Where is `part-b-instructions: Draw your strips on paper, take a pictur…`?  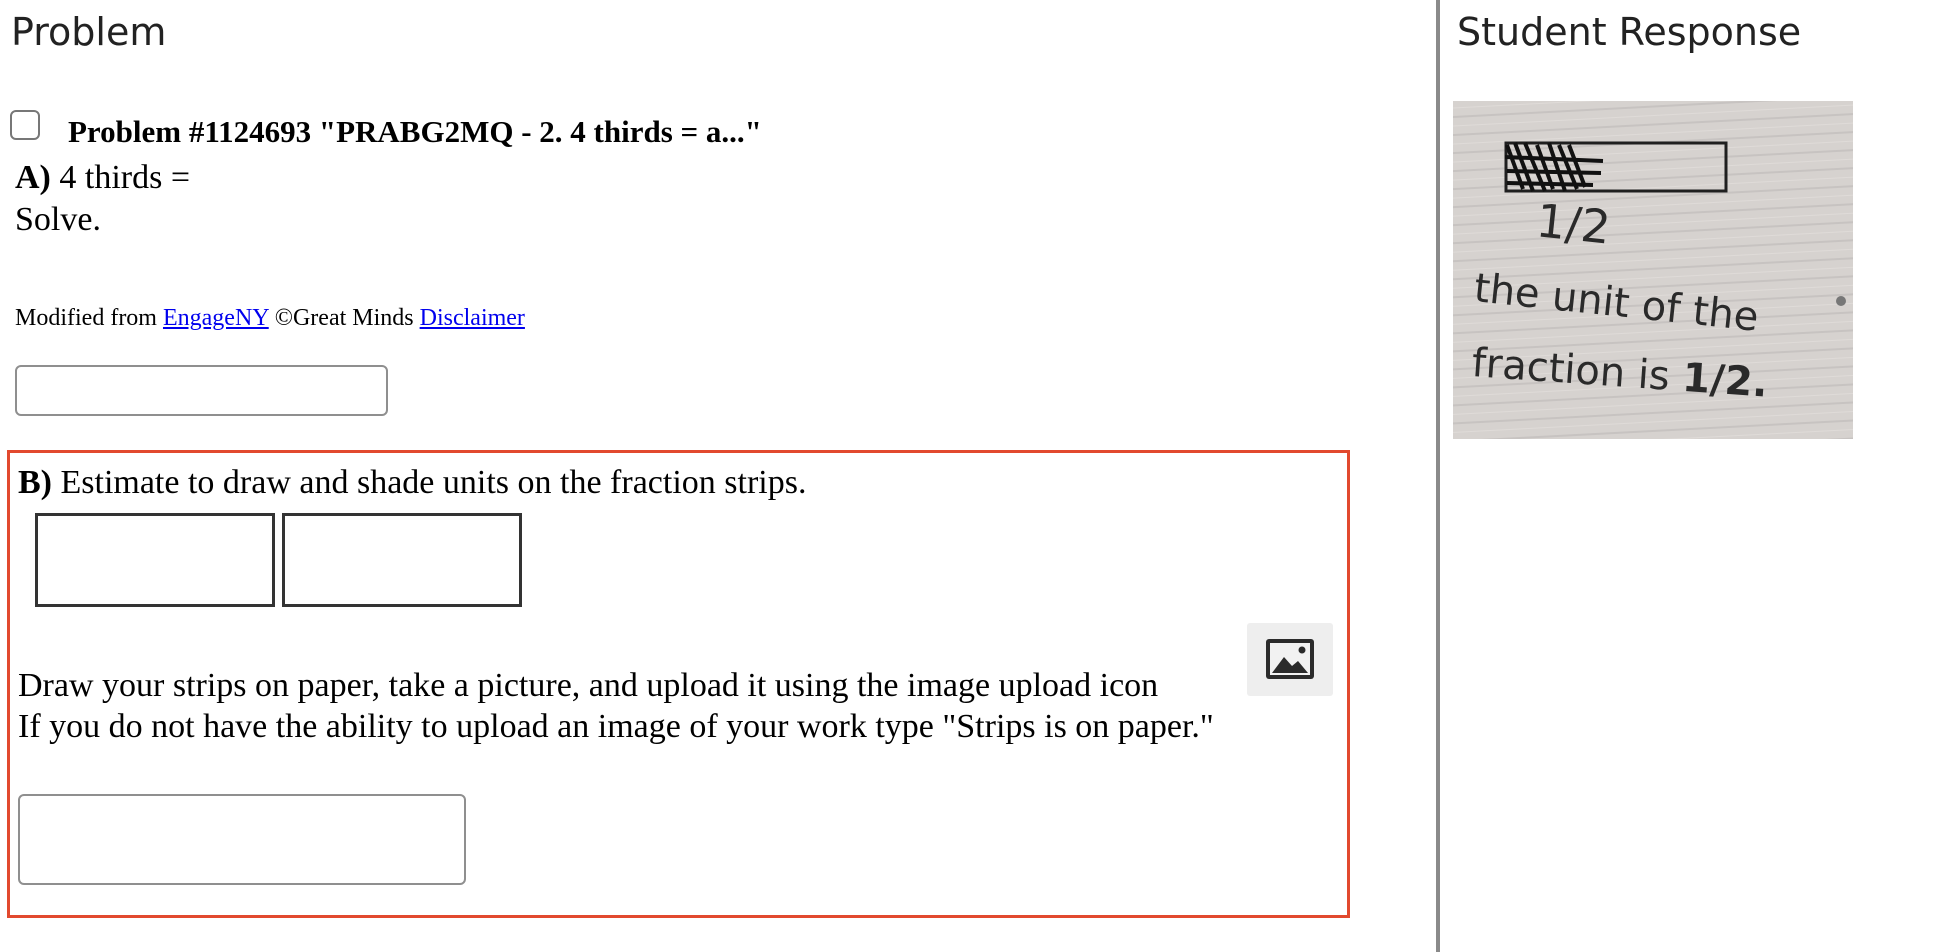 part-b-instructions: Draw your strips on paper, take a pictur… is located at coordinates (616, 706).